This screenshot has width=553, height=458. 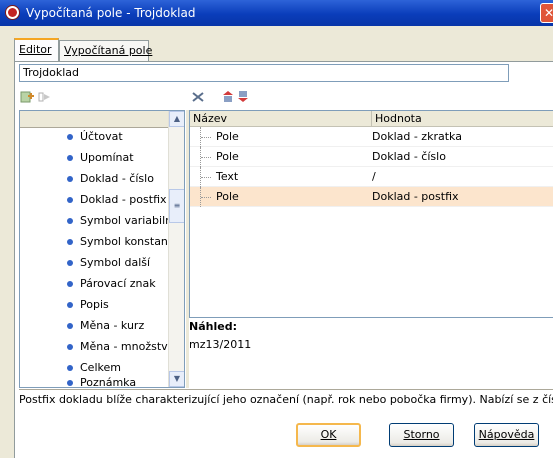 What do you see at coordinates (111, 13) in the screenshot?
I see `window-title: Vypočítaná pole - Trojdoklad` at bounding box center [111, 13].